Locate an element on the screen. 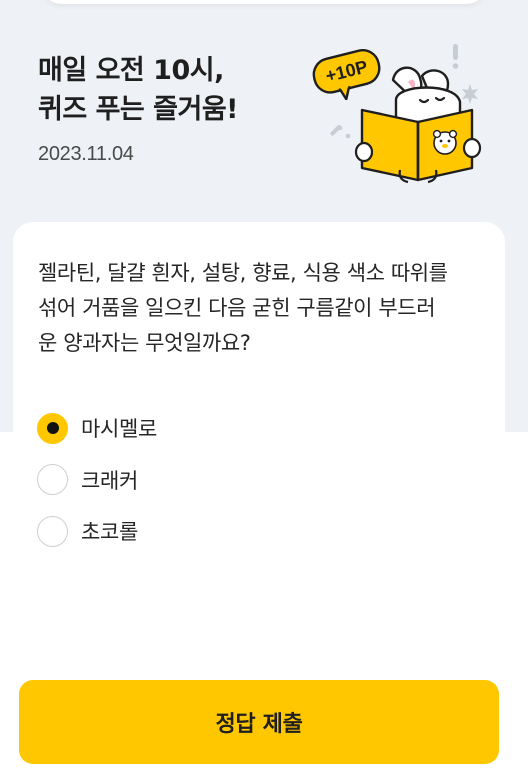 This screenshot has height=775, width=528. answer-option-chocoroll: 초코롤 is located at coordinates (97, 531).